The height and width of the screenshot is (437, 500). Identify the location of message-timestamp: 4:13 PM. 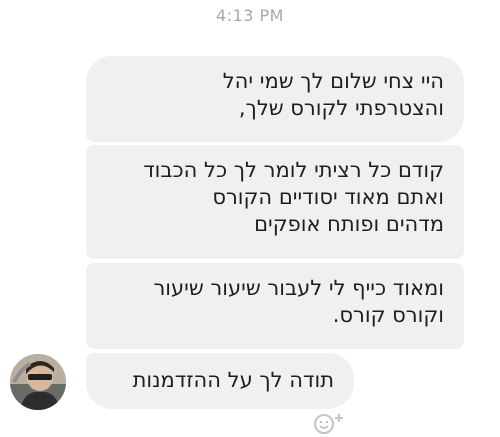
(250, 15).